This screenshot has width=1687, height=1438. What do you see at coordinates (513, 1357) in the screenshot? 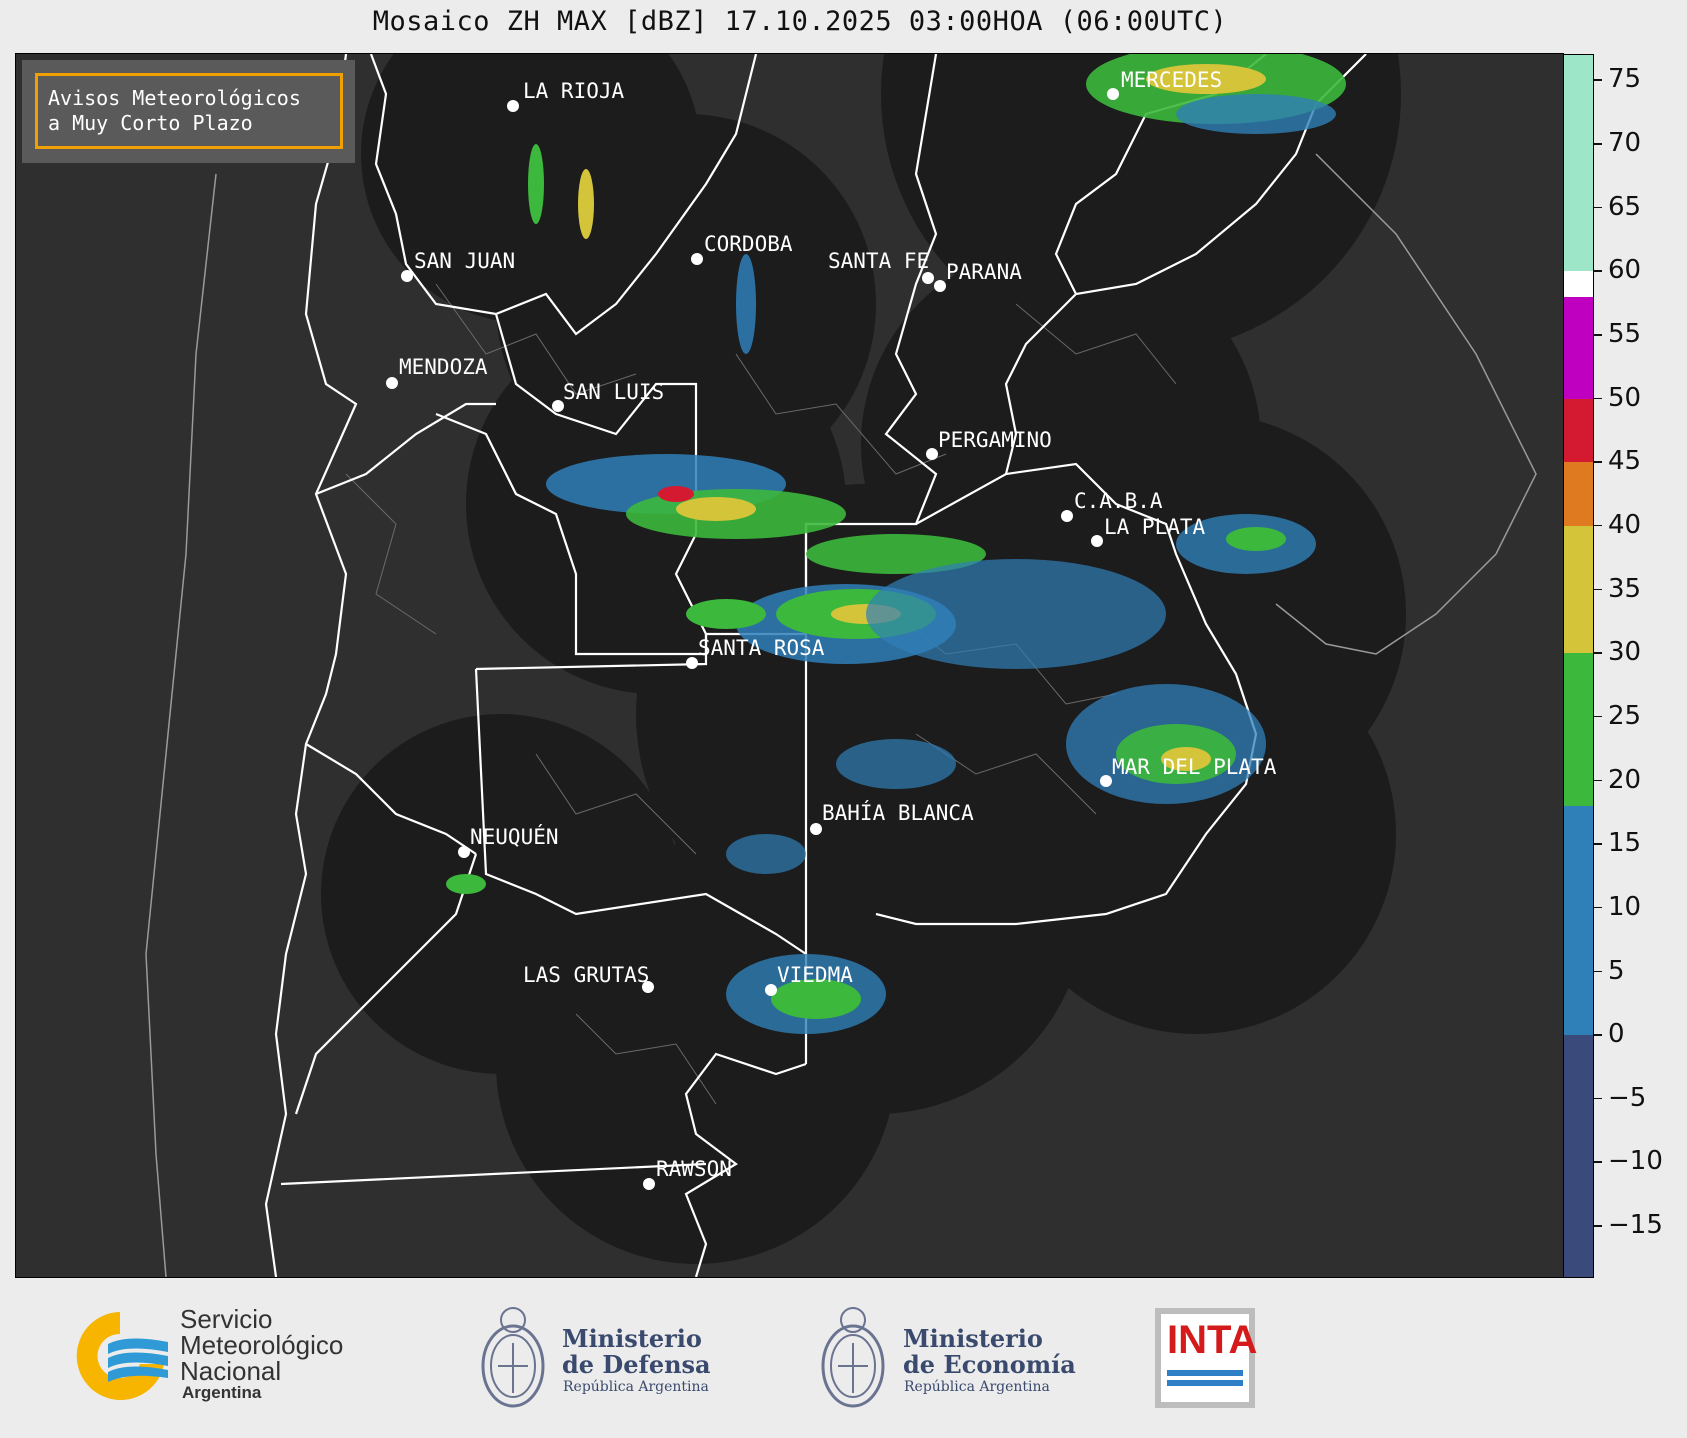
I see `defensa-seal-icon` at bounding box center [513, 1357].